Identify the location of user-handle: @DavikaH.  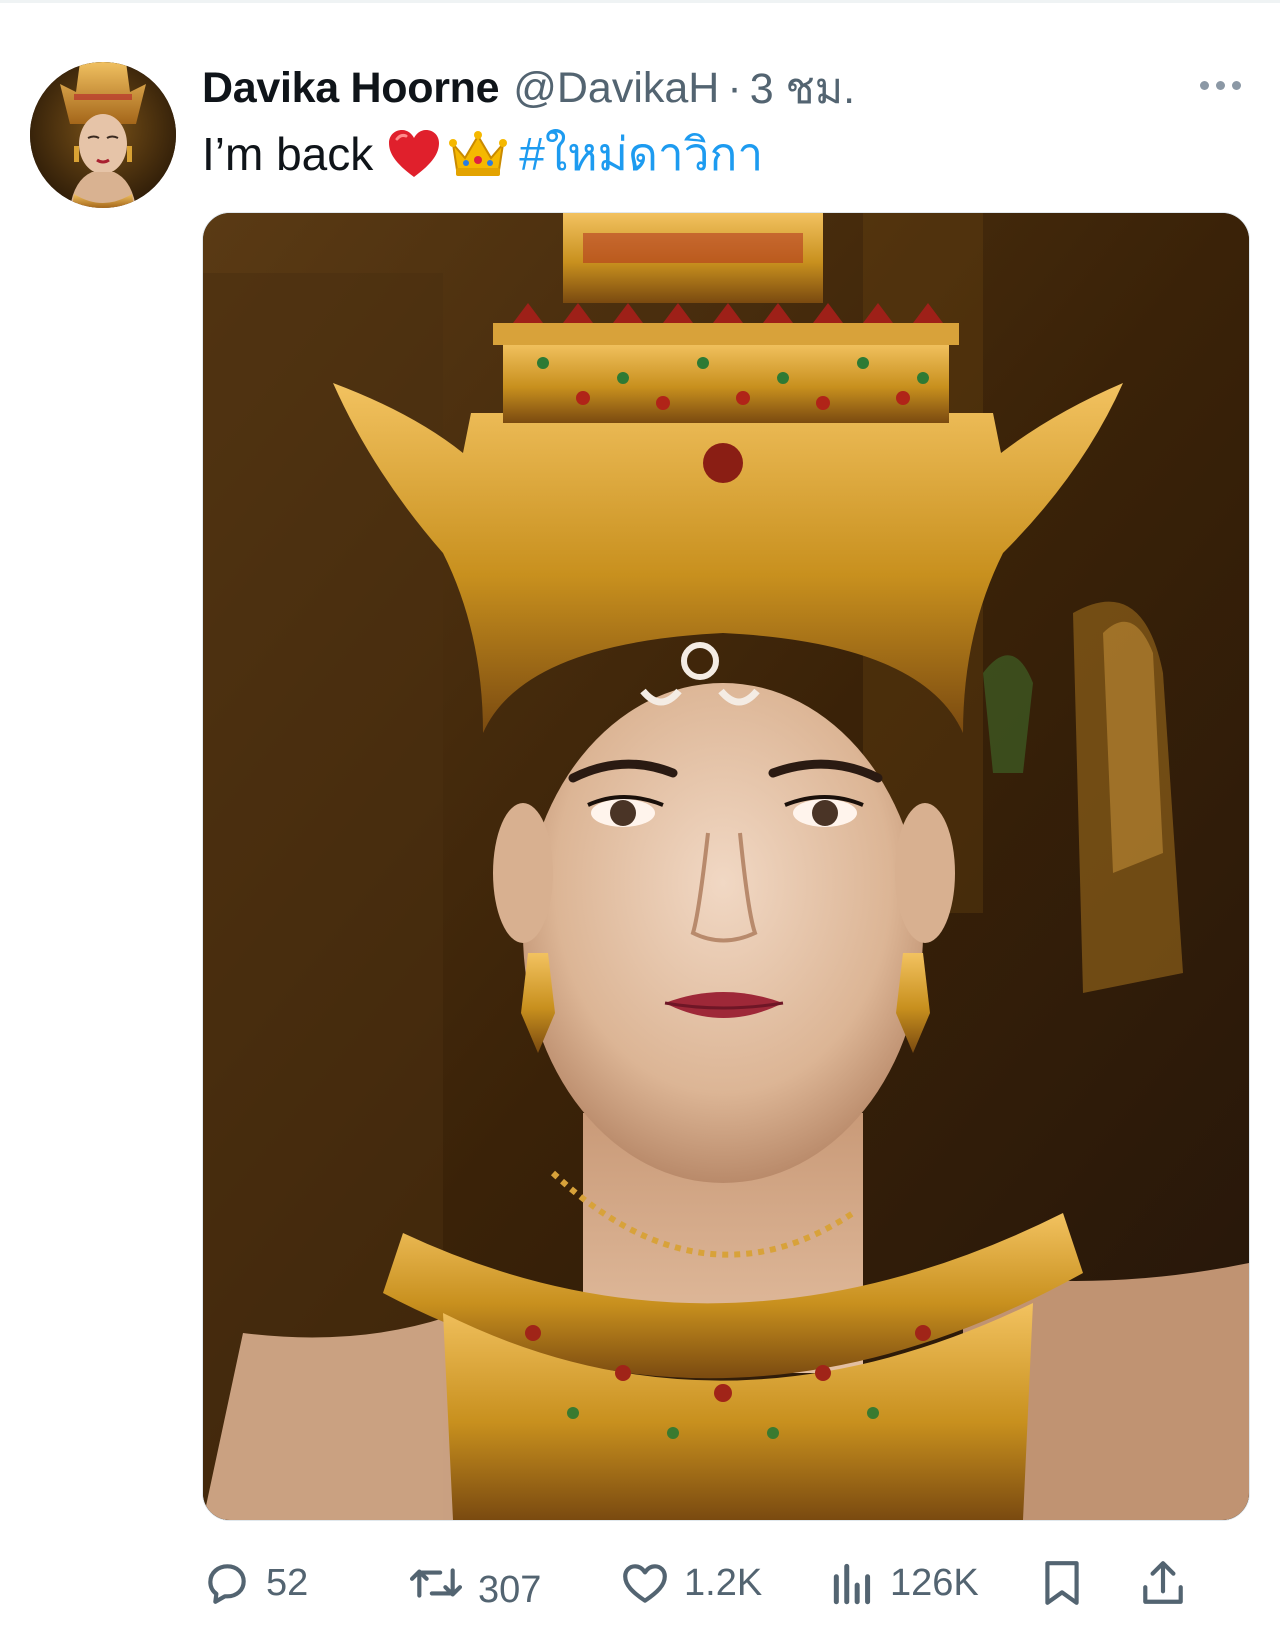
(616, 88).